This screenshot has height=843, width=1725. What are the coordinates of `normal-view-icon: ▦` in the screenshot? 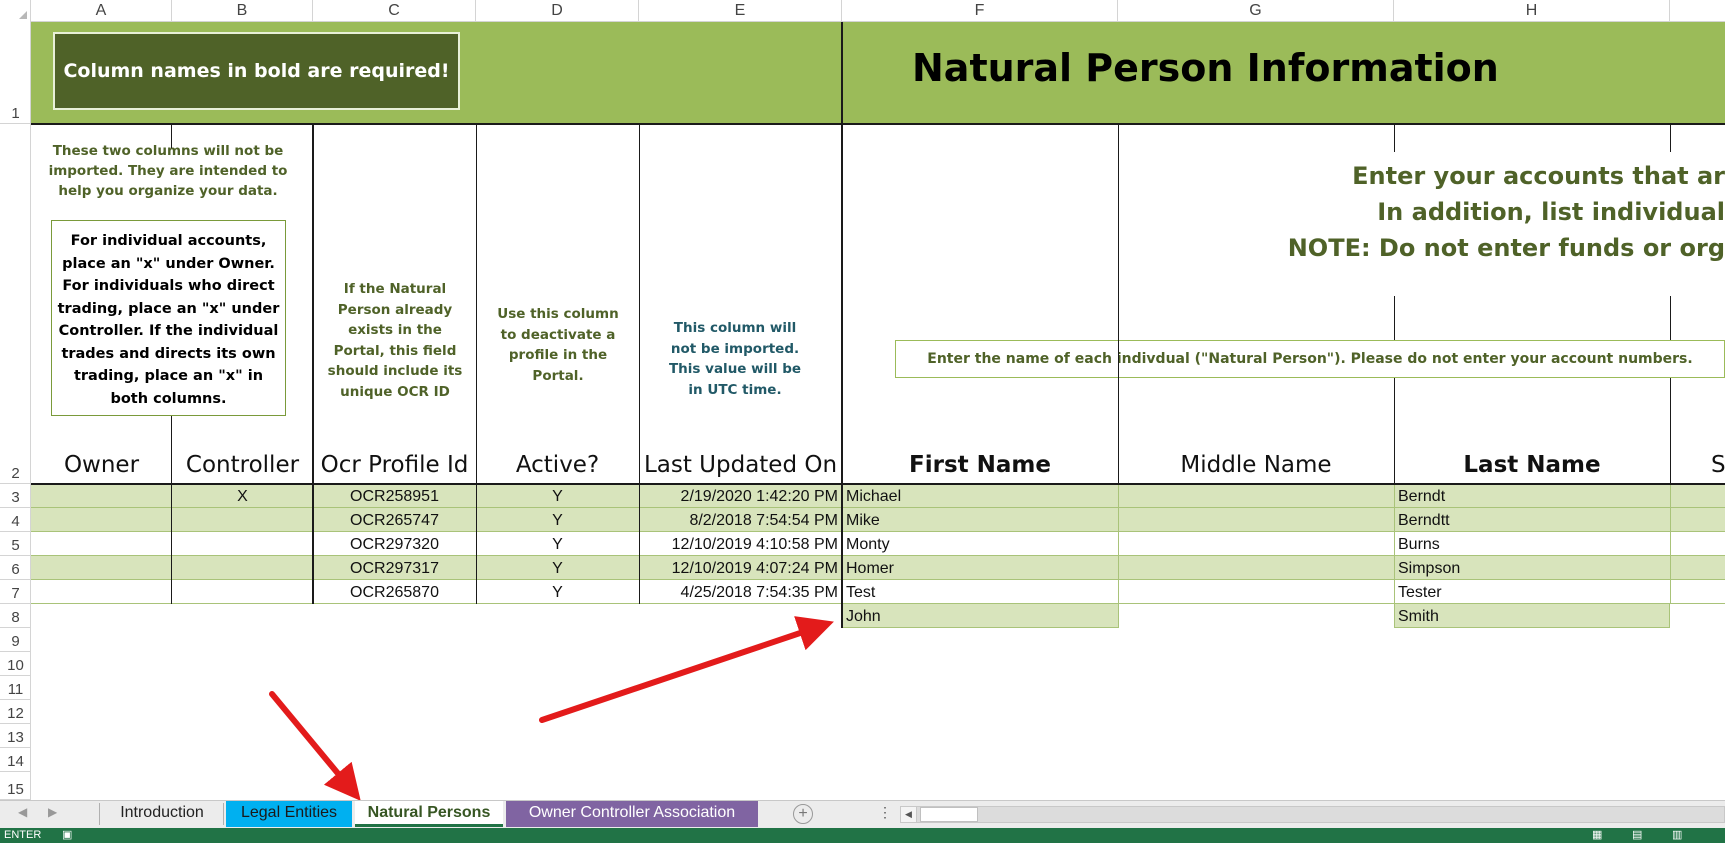 It's located at (1597, 834).